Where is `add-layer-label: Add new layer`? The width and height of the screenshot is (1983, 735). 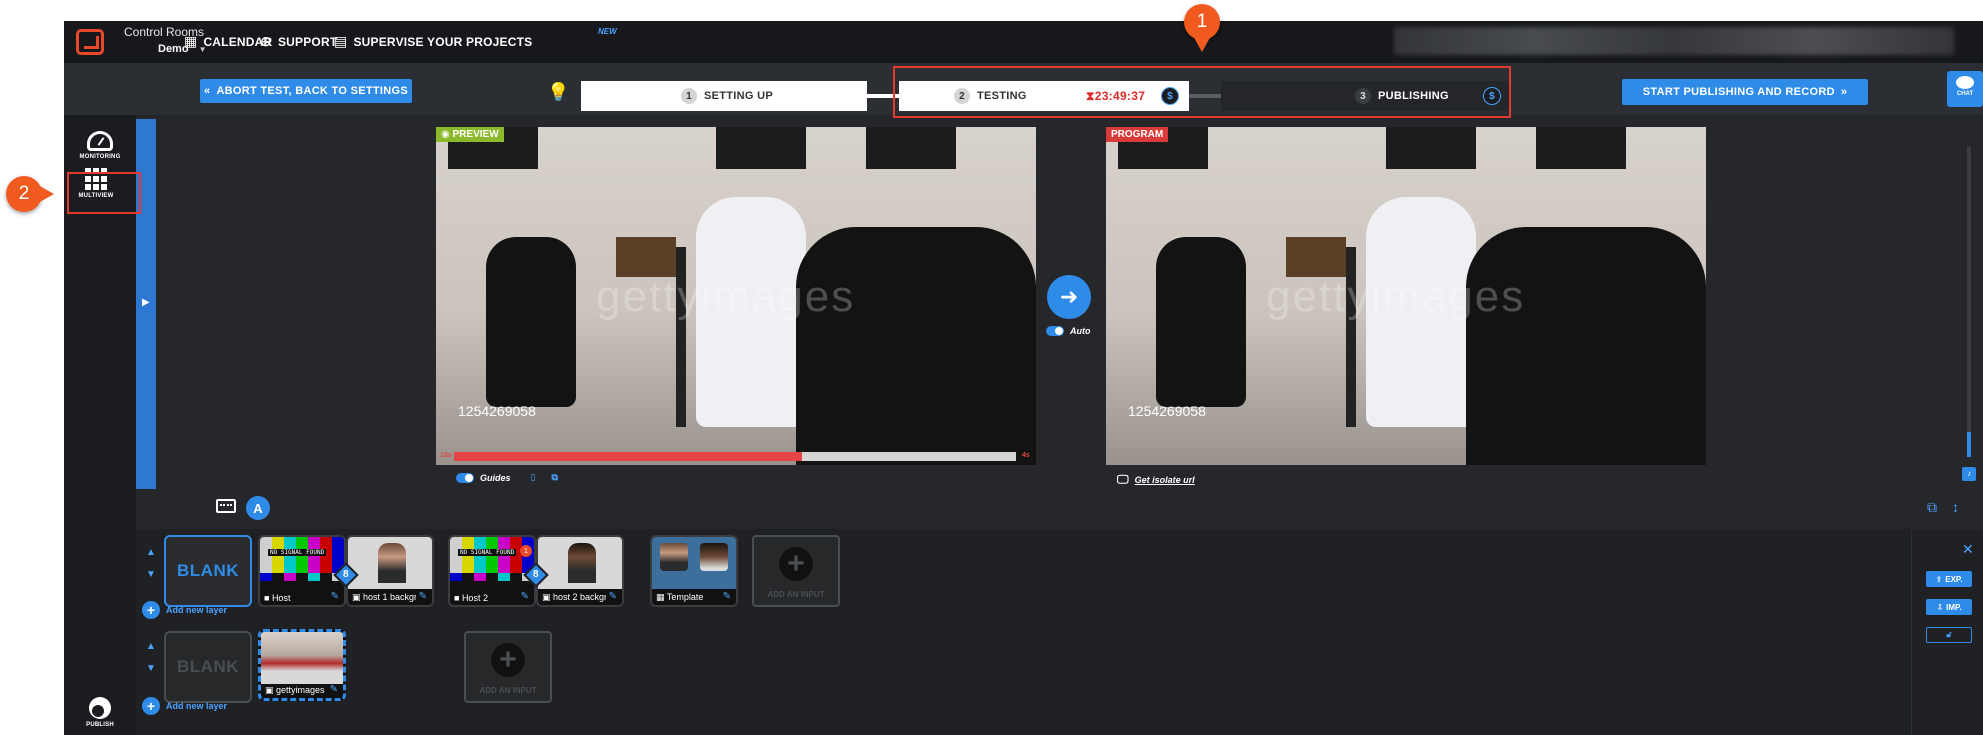 add-layer-label: Add new layer is located at coordinates (197, 706).